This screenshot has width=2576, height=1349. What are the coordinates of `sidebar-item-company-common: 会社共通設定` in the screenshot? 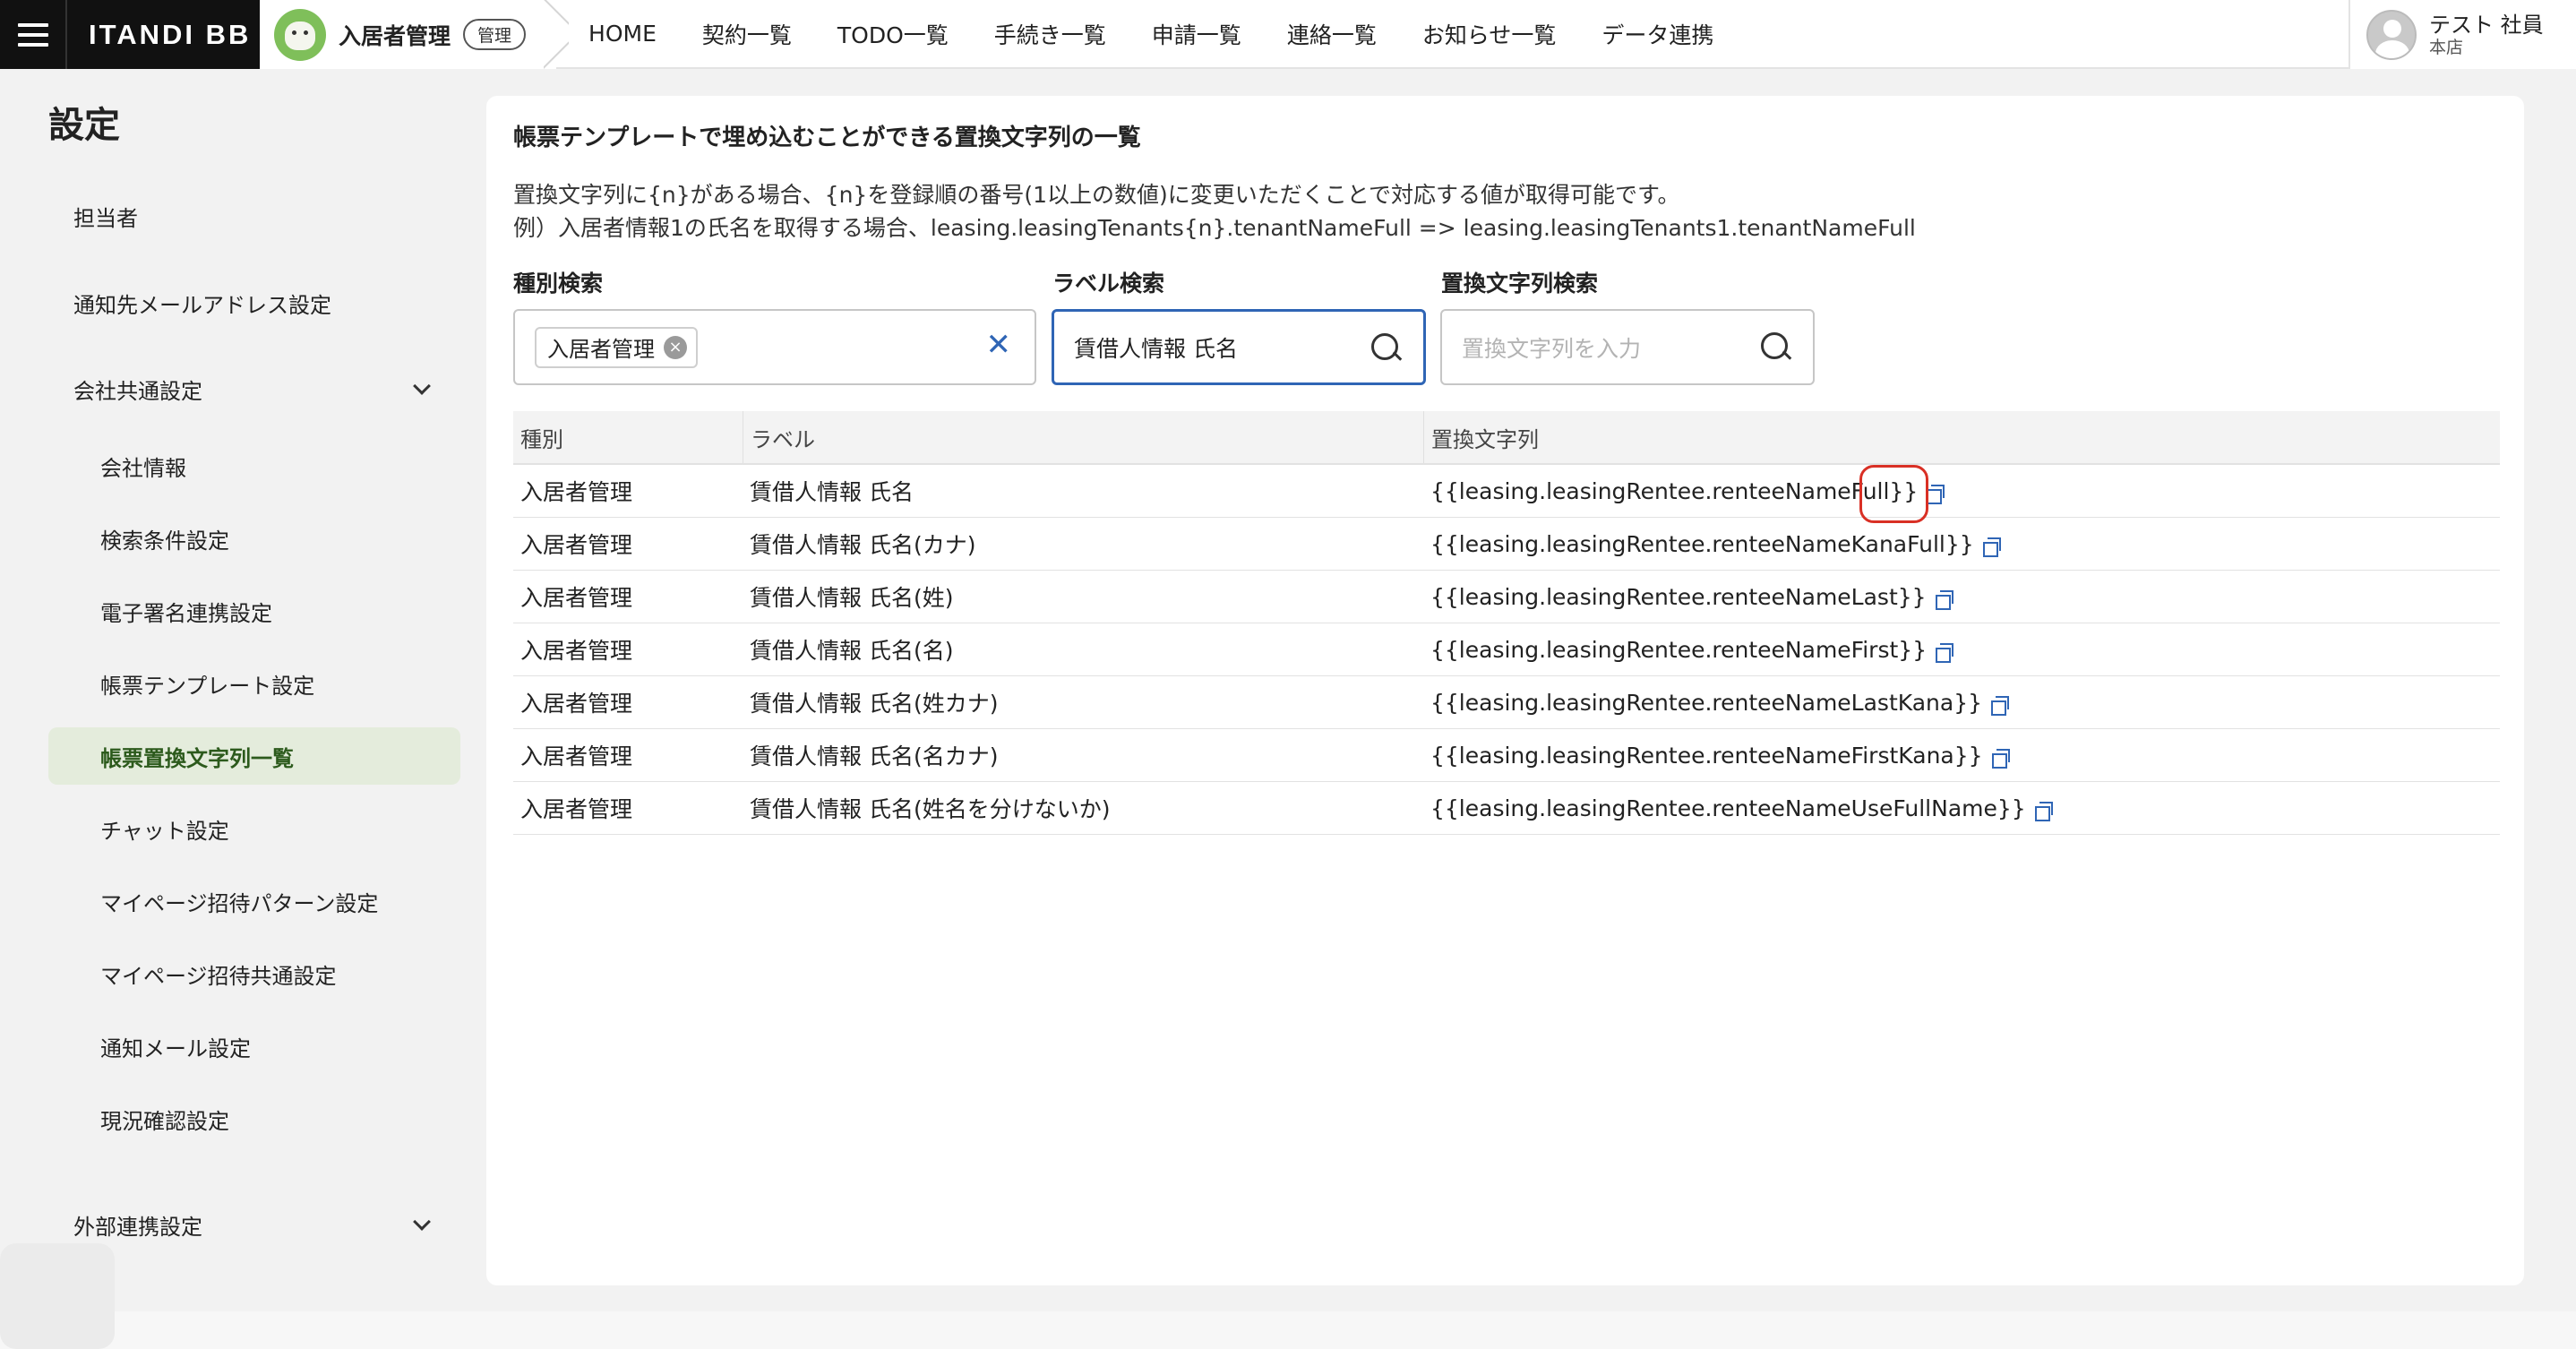 It's located at (254, 388).